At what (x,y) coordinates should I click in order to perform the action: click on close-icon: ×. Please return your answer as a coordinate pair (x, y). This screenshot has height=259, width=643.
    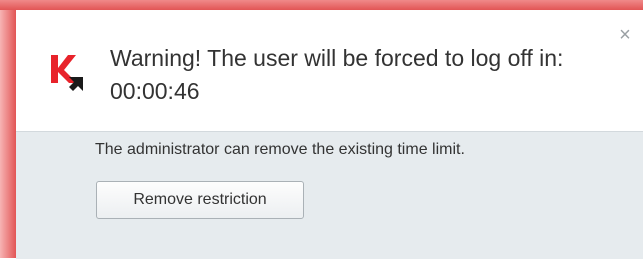
    Looking at the image, I should click on (625, 35).